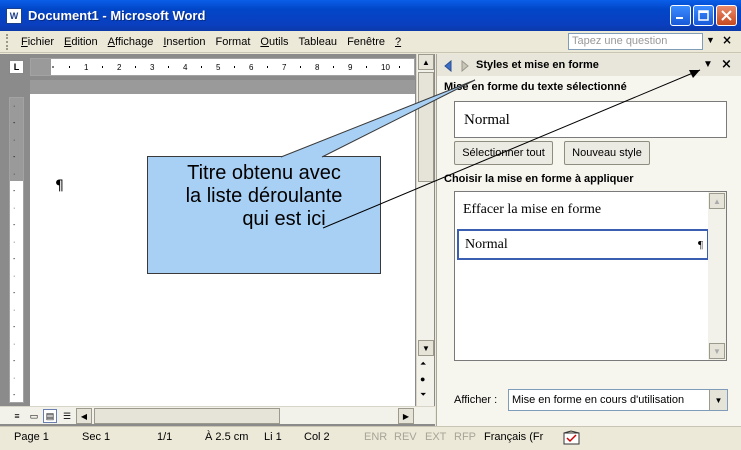 Image resolution: width=741 pixels, height=450 pixels. I want to click on format-list-scrollbar: ▲ ▼, so click(717, 276).